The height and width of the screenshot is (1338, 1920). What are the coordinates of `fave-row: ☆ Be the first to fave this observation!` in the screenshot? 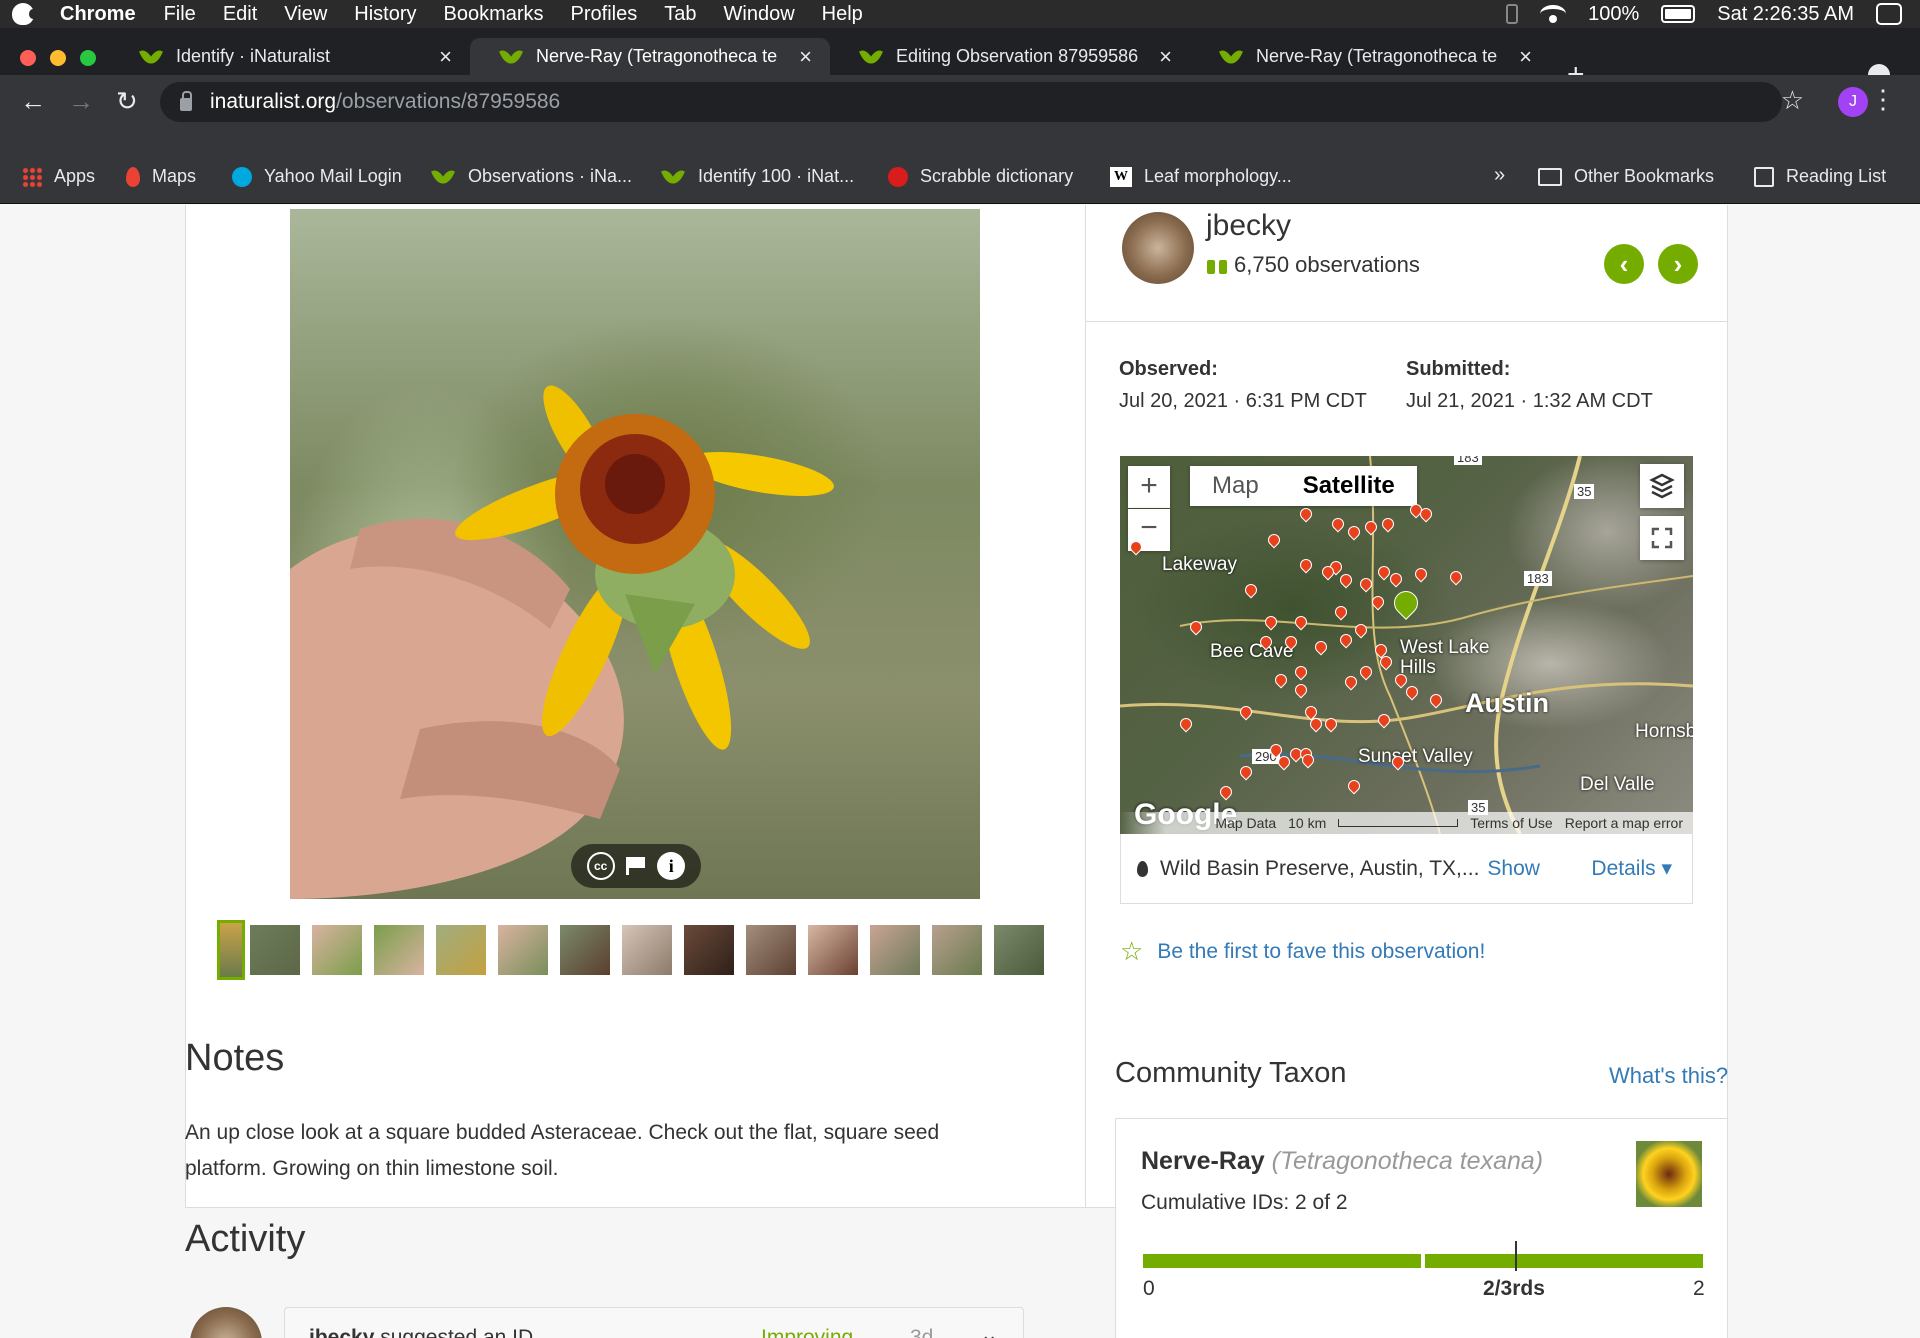 It's located at (1302, 951).